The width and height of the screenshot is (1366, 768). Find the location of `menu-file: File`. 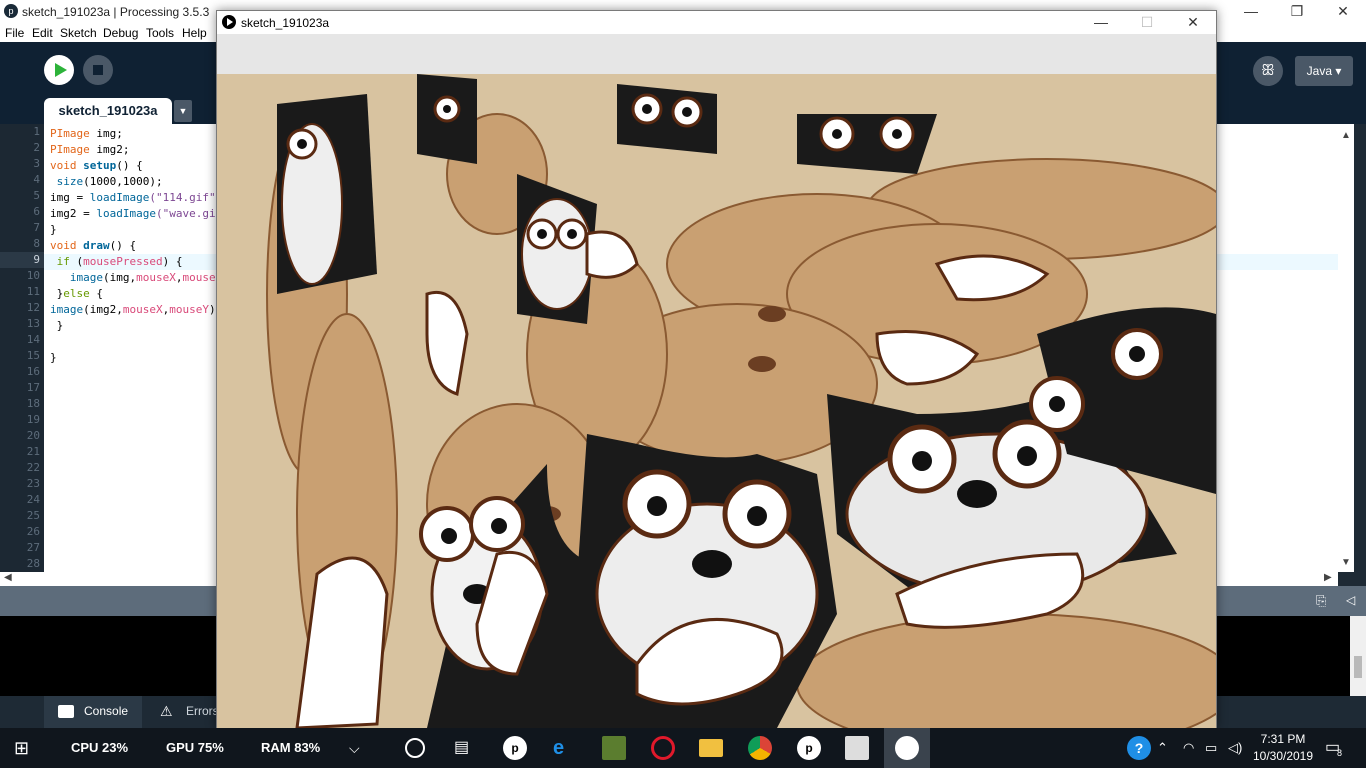

menu-file: File is located at coordinates (14, 33).